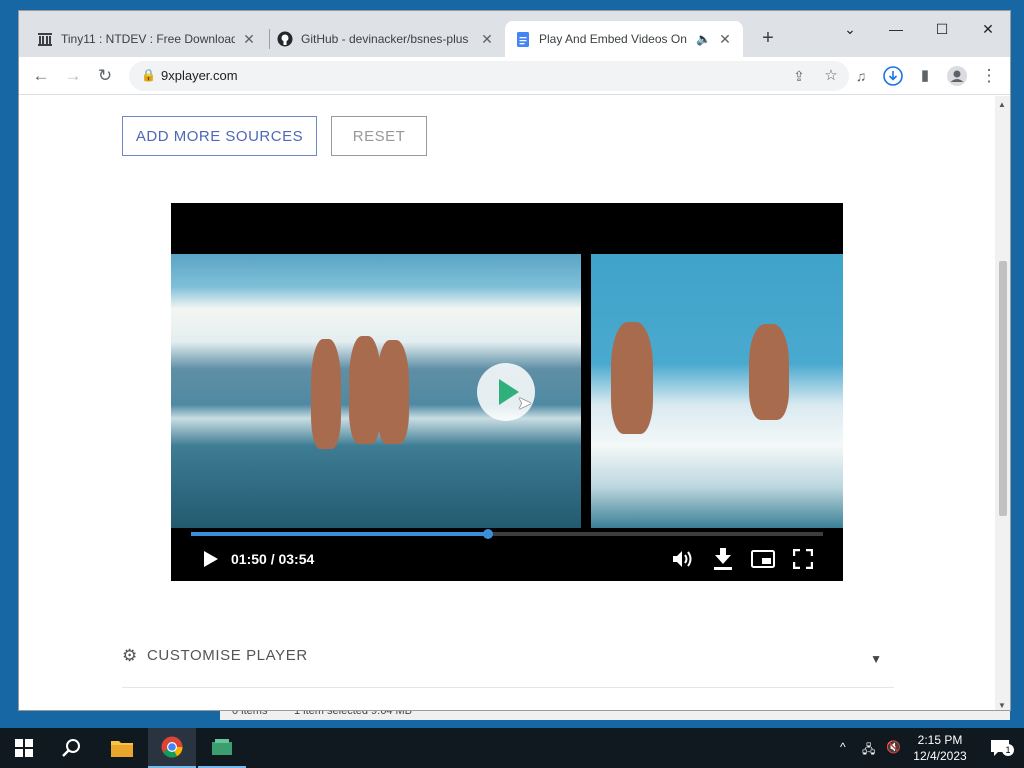 This screenshot has height=768, width=1024. I want to click on github-icon, so click(285, 39).